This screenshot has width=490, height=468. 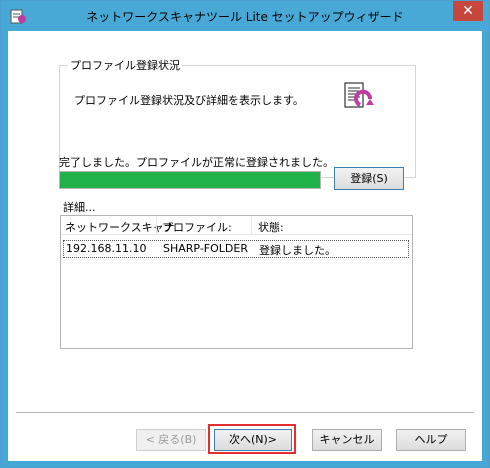 What do you see at coordinates (245, 412) in the screenshot?
I see `footer-divider` at bounding box center [245, 412].